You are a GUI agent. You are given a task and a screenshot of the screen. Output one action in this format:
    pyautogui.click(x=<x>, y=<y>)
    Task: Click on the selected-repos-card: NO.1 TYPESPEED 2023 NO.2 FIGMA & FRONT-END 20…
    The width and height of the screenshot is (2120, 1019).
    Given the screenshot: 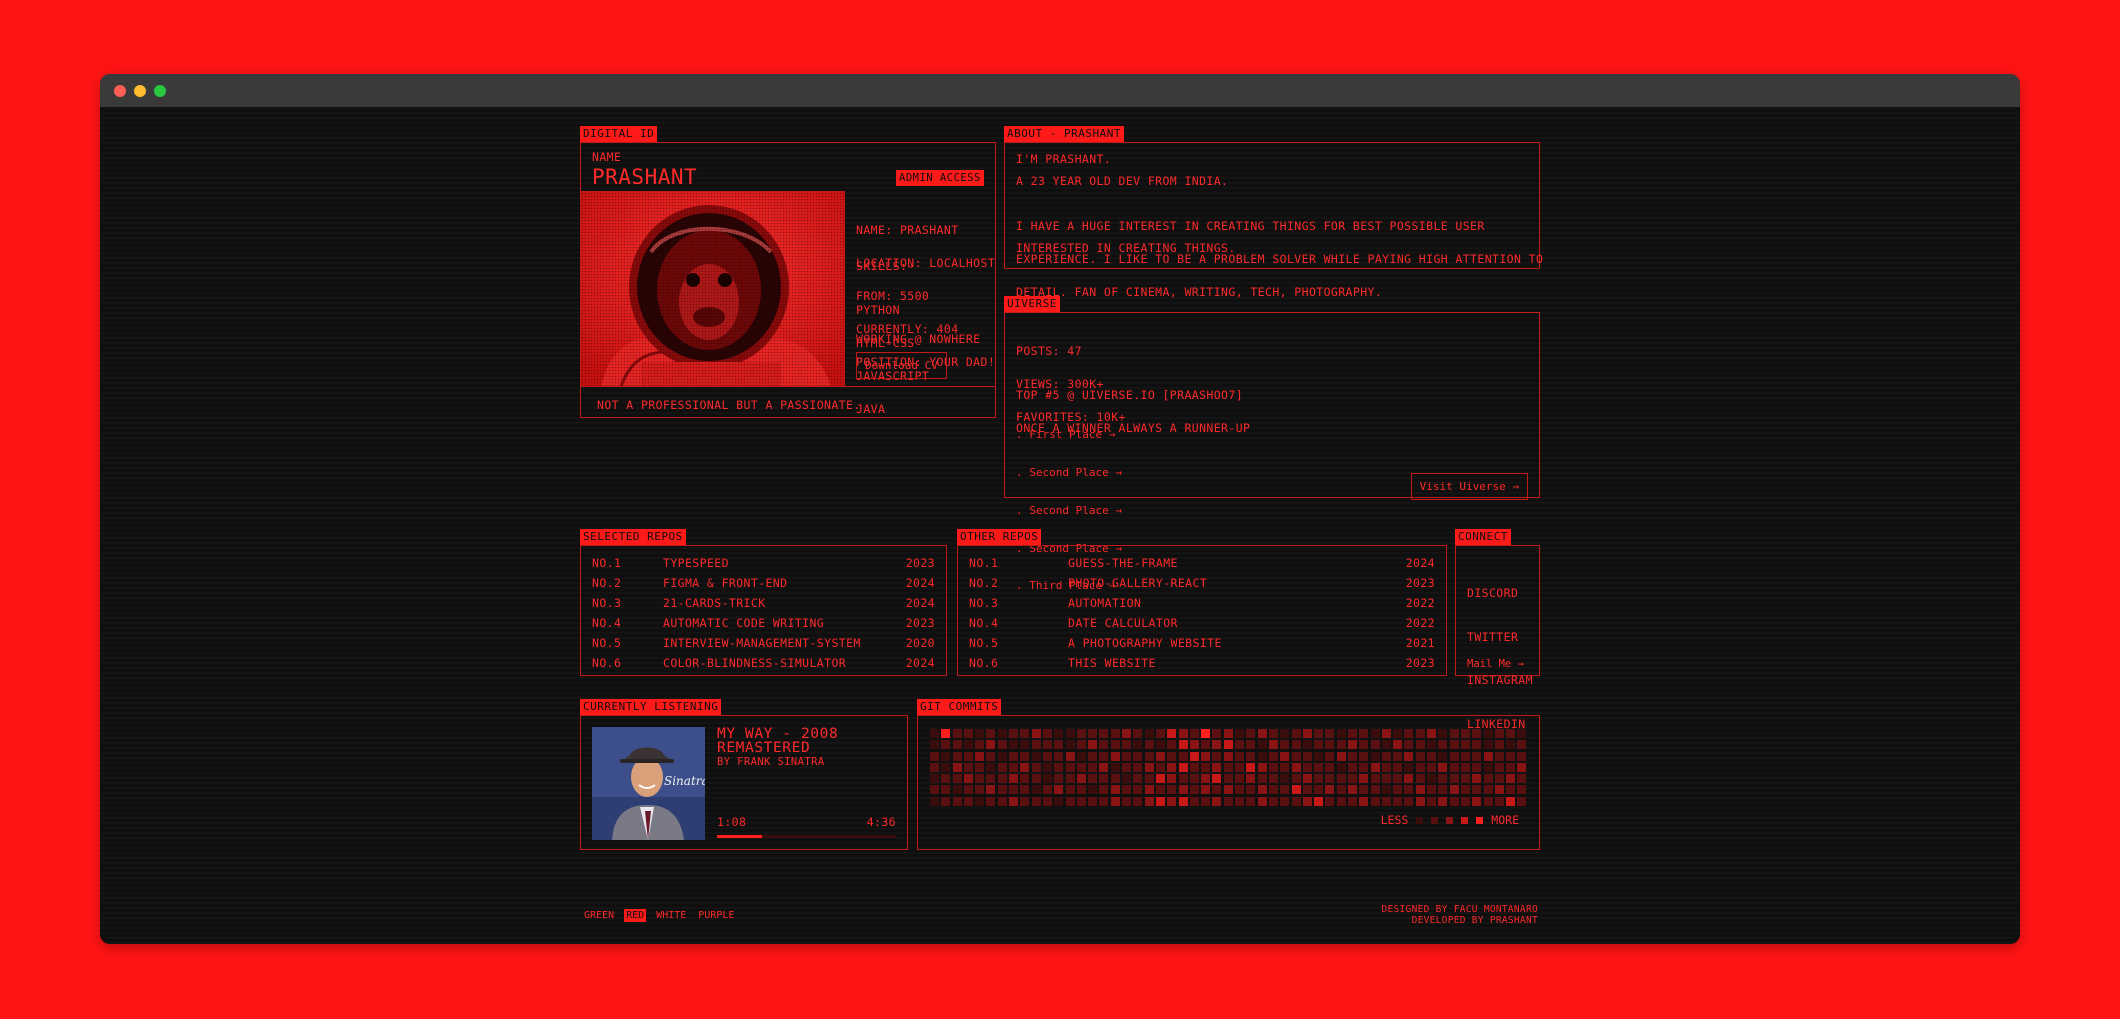 What is the action you would take?
    pyautogui.click(x=763, y=610)
    